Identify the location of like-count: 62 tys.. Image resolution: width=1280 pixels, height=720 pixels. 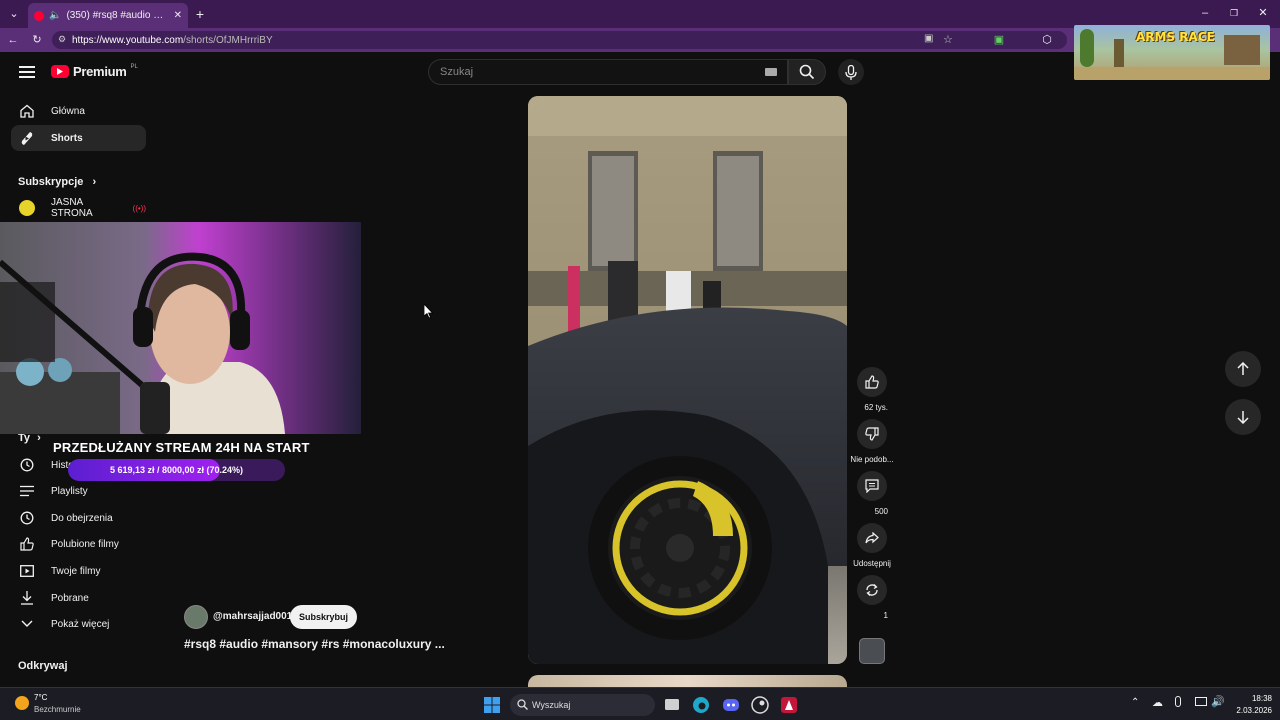
(876, 407).